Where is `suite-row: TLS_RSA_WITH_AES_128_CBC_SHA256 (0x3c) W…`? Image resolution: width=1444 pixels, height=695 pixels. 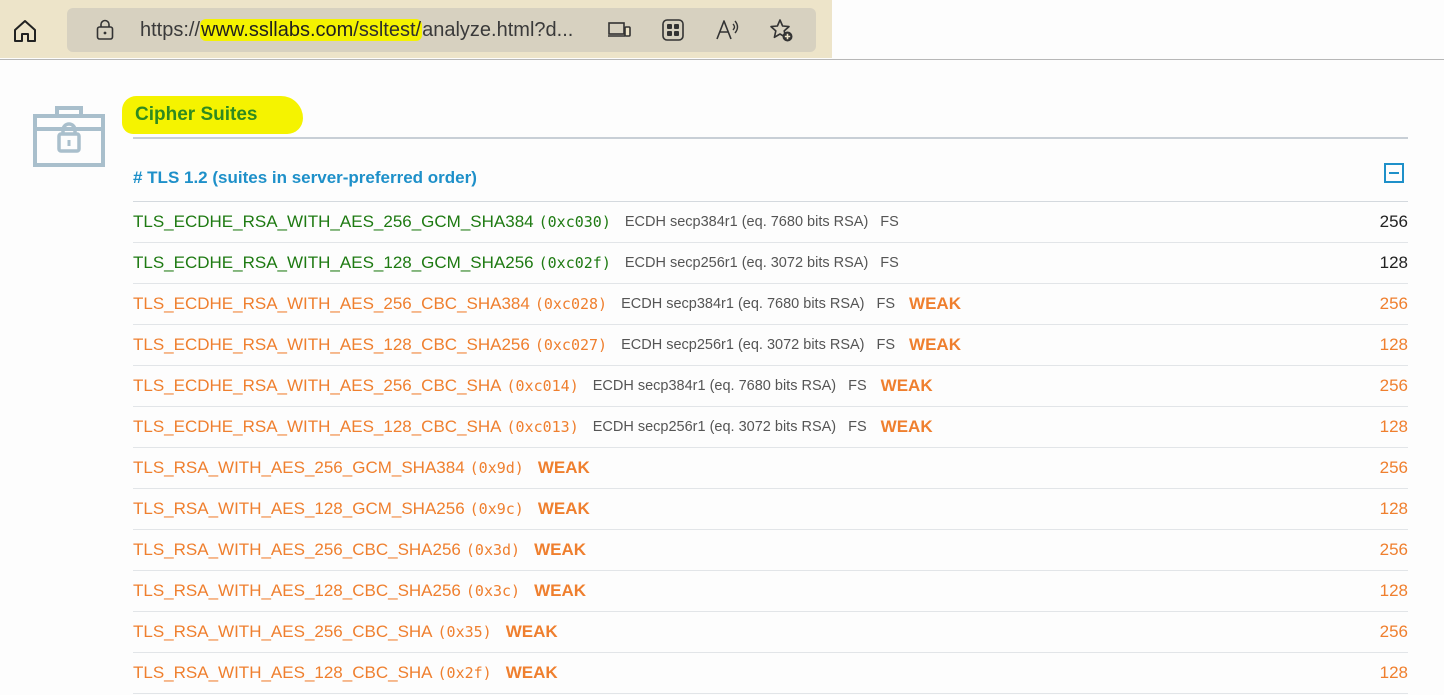
suite-row: TLS_RSA_WITH_AES_128_CBC_SHA256 (0x3c) W… is located at coordinates (770, 591).